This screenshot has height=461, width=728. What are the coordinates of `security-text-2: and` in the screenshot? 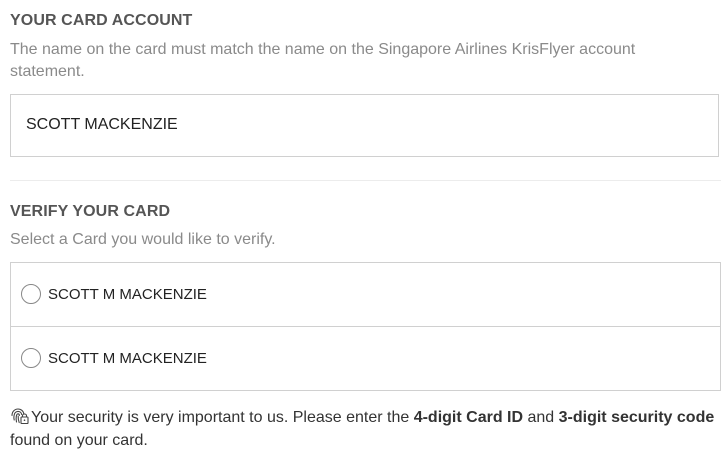 It's located at (541, 417).